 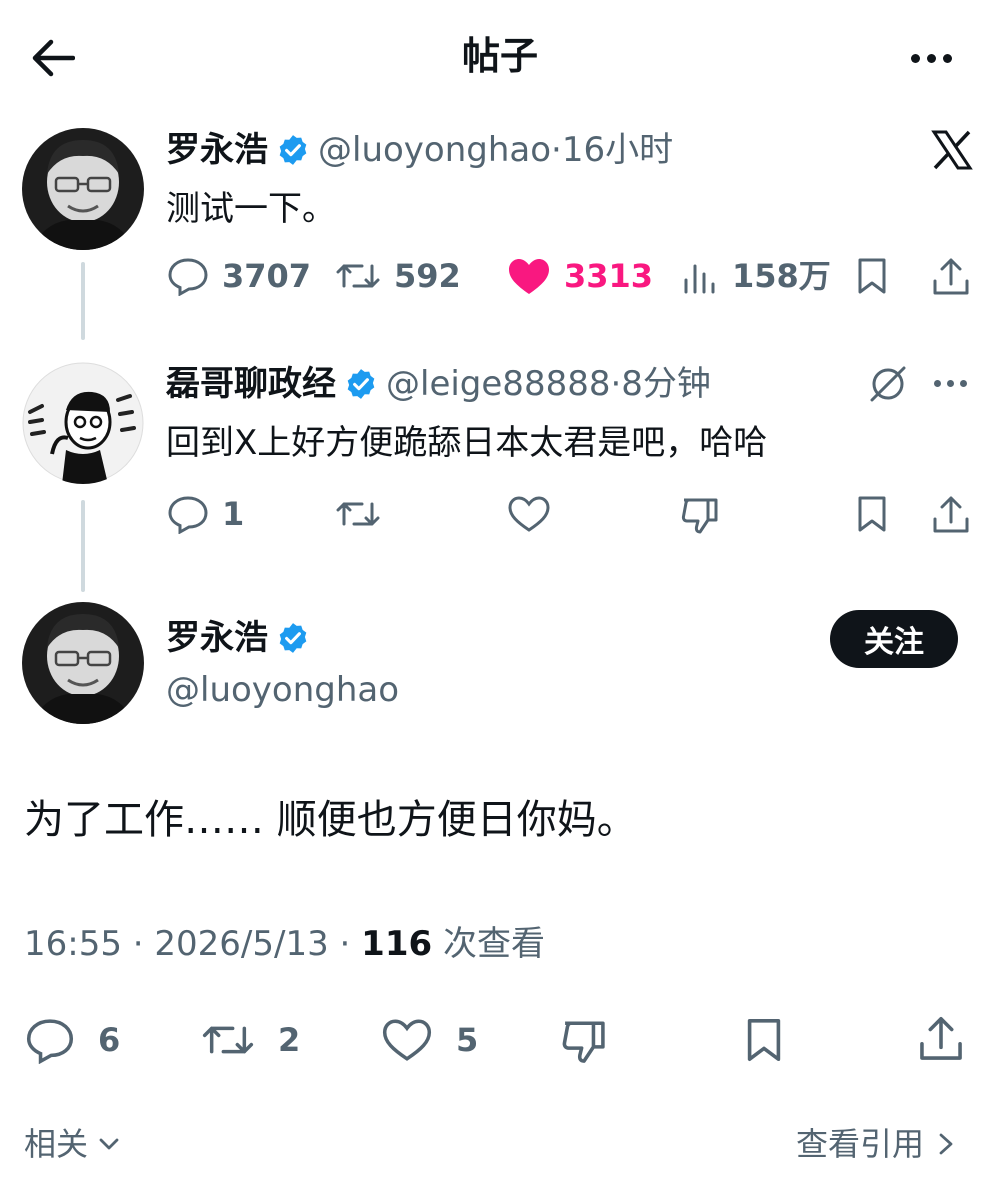 What do you see at coordinates (488, 944) in the screenshot?
I see `views-label: 次查看` at bounding box center [488, 944].